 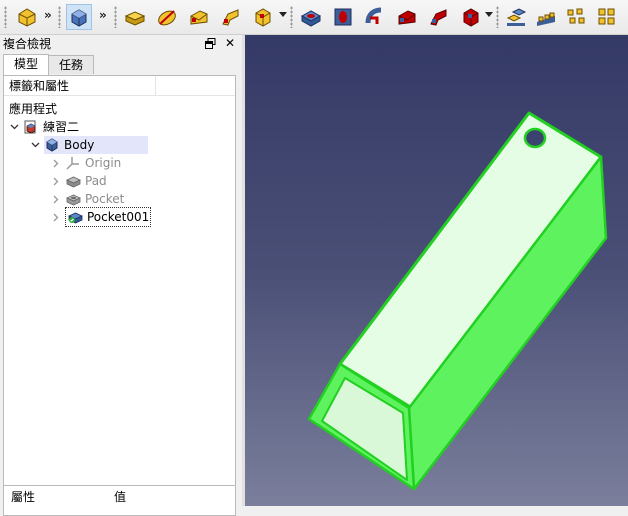 What do you see at coordinates (48, 15) in the screenshot?
I see `toolbar-overflow-1: »` at bounding box center [48, 15].